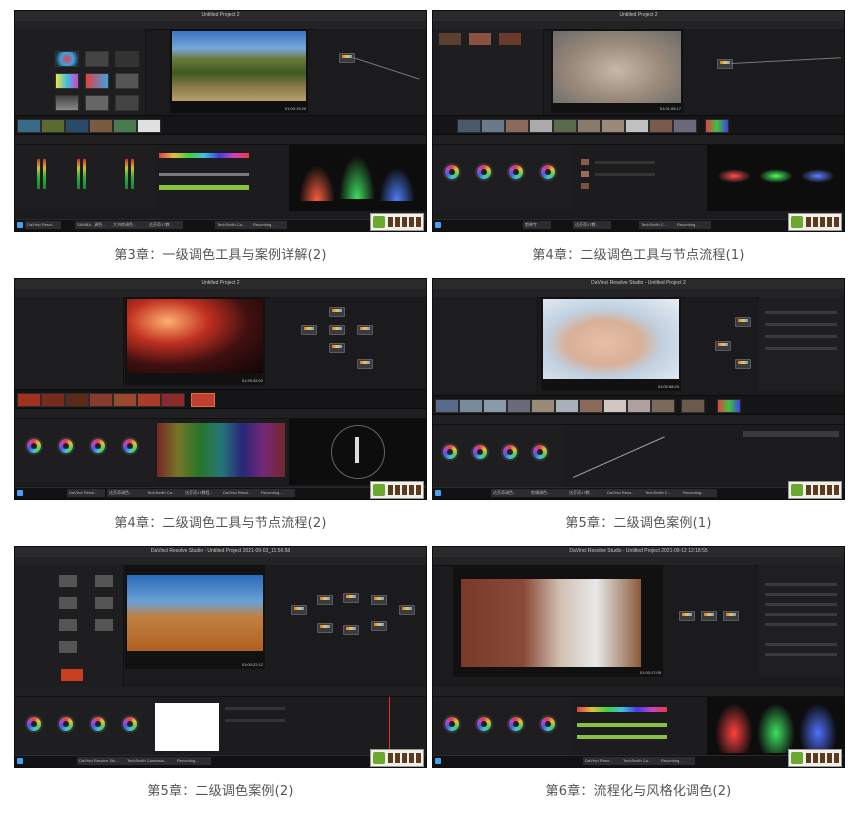 The width and height of the screenshot is (860, 825). What do you see at coordinates (295, 108) in the screenshot?
I see `viewer-timecode: 01:00:19:20` at bounding box center [295, 108].